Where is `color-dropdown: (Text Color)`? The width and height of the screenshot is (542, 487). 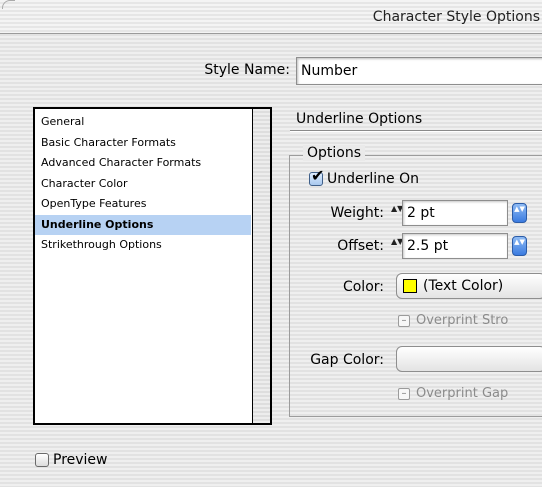 color-dropdown: (Text Color) is located at coordinates (469, 286).